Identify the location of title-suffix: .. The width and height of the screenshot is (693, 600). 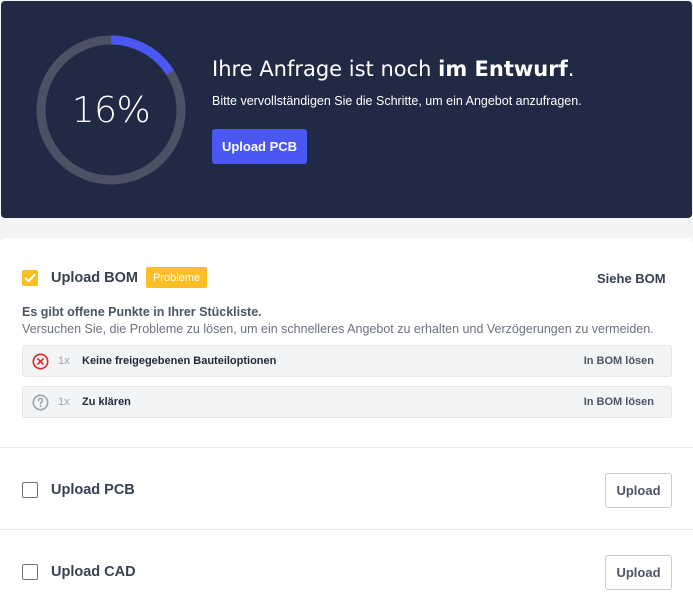
(571, 69).